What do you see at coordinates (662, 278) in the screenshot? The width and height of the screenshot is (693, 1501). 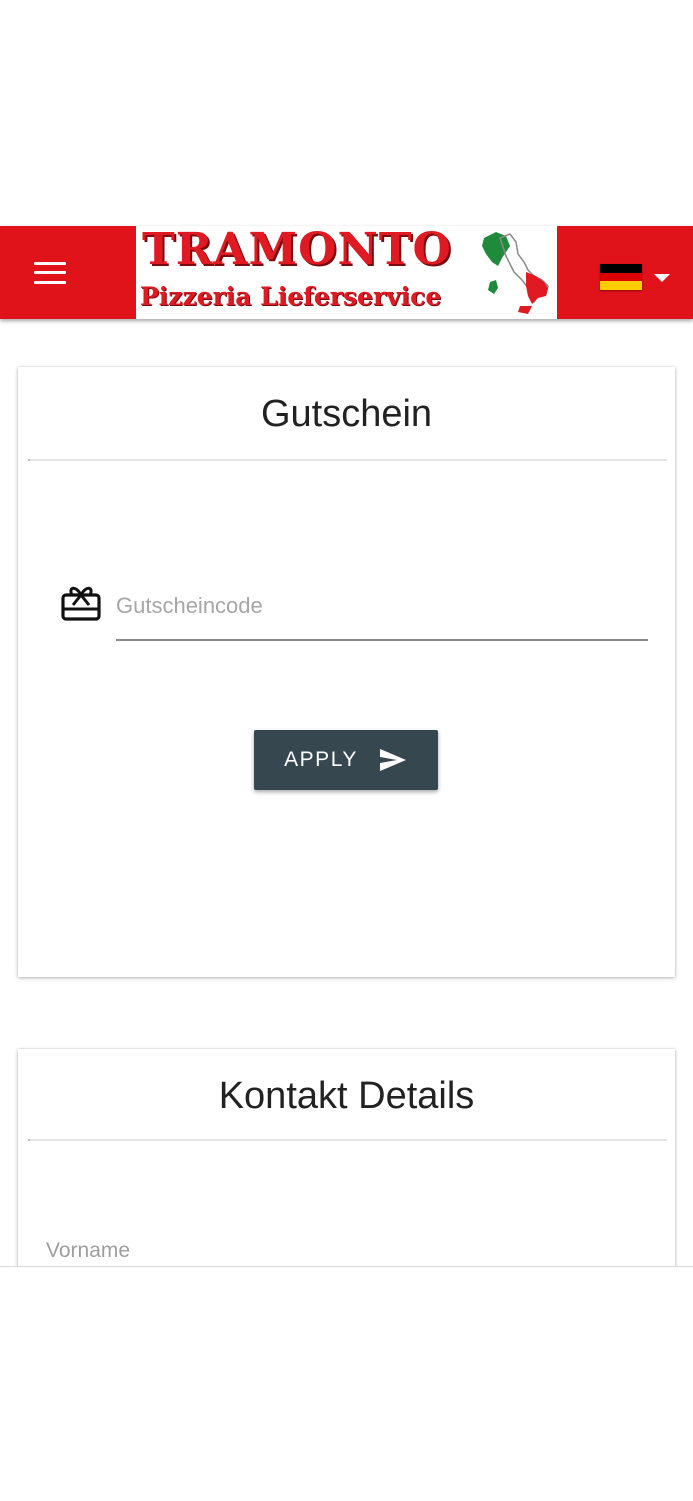 I see `caret-down-icon` at bounding box center [662, 278].